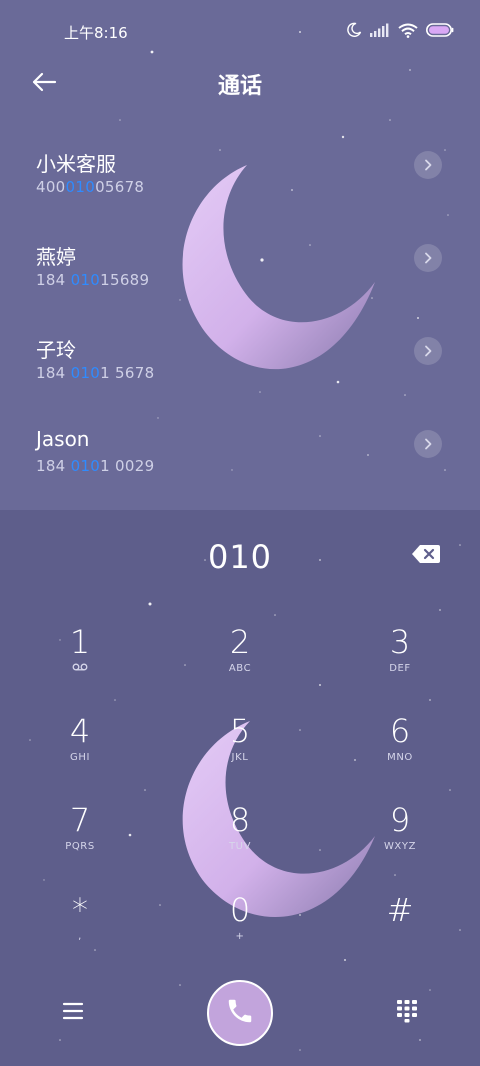  I want to click on key-1: 1, so click(80, 662).